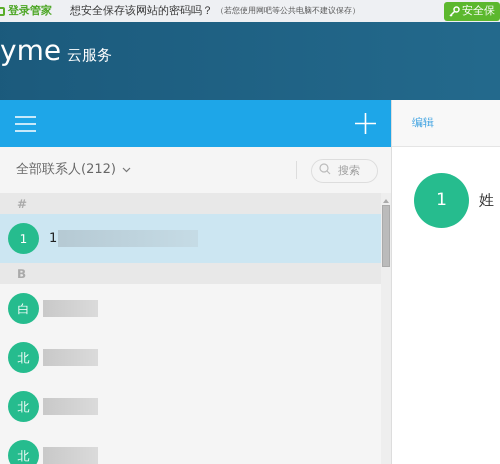 The image size is (500, 464). What do you see at coordinates (141, 10) in the screenshot?
I see `save-prompt: 想安全保存该网站的密码吗？` at bounding box center [141, 10].